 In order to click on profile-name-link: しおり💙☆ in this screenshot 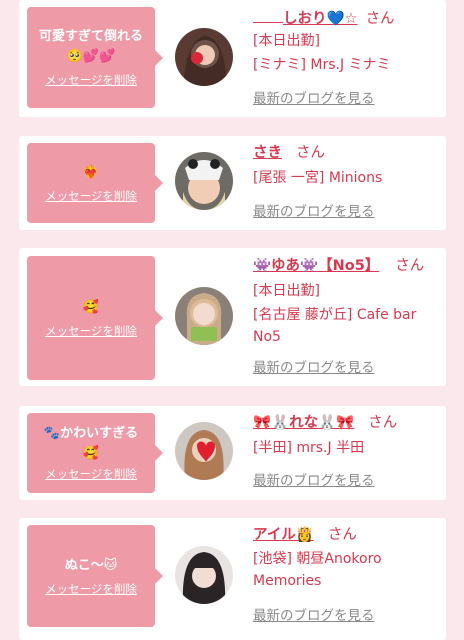, I will do `click(320, 19)`.